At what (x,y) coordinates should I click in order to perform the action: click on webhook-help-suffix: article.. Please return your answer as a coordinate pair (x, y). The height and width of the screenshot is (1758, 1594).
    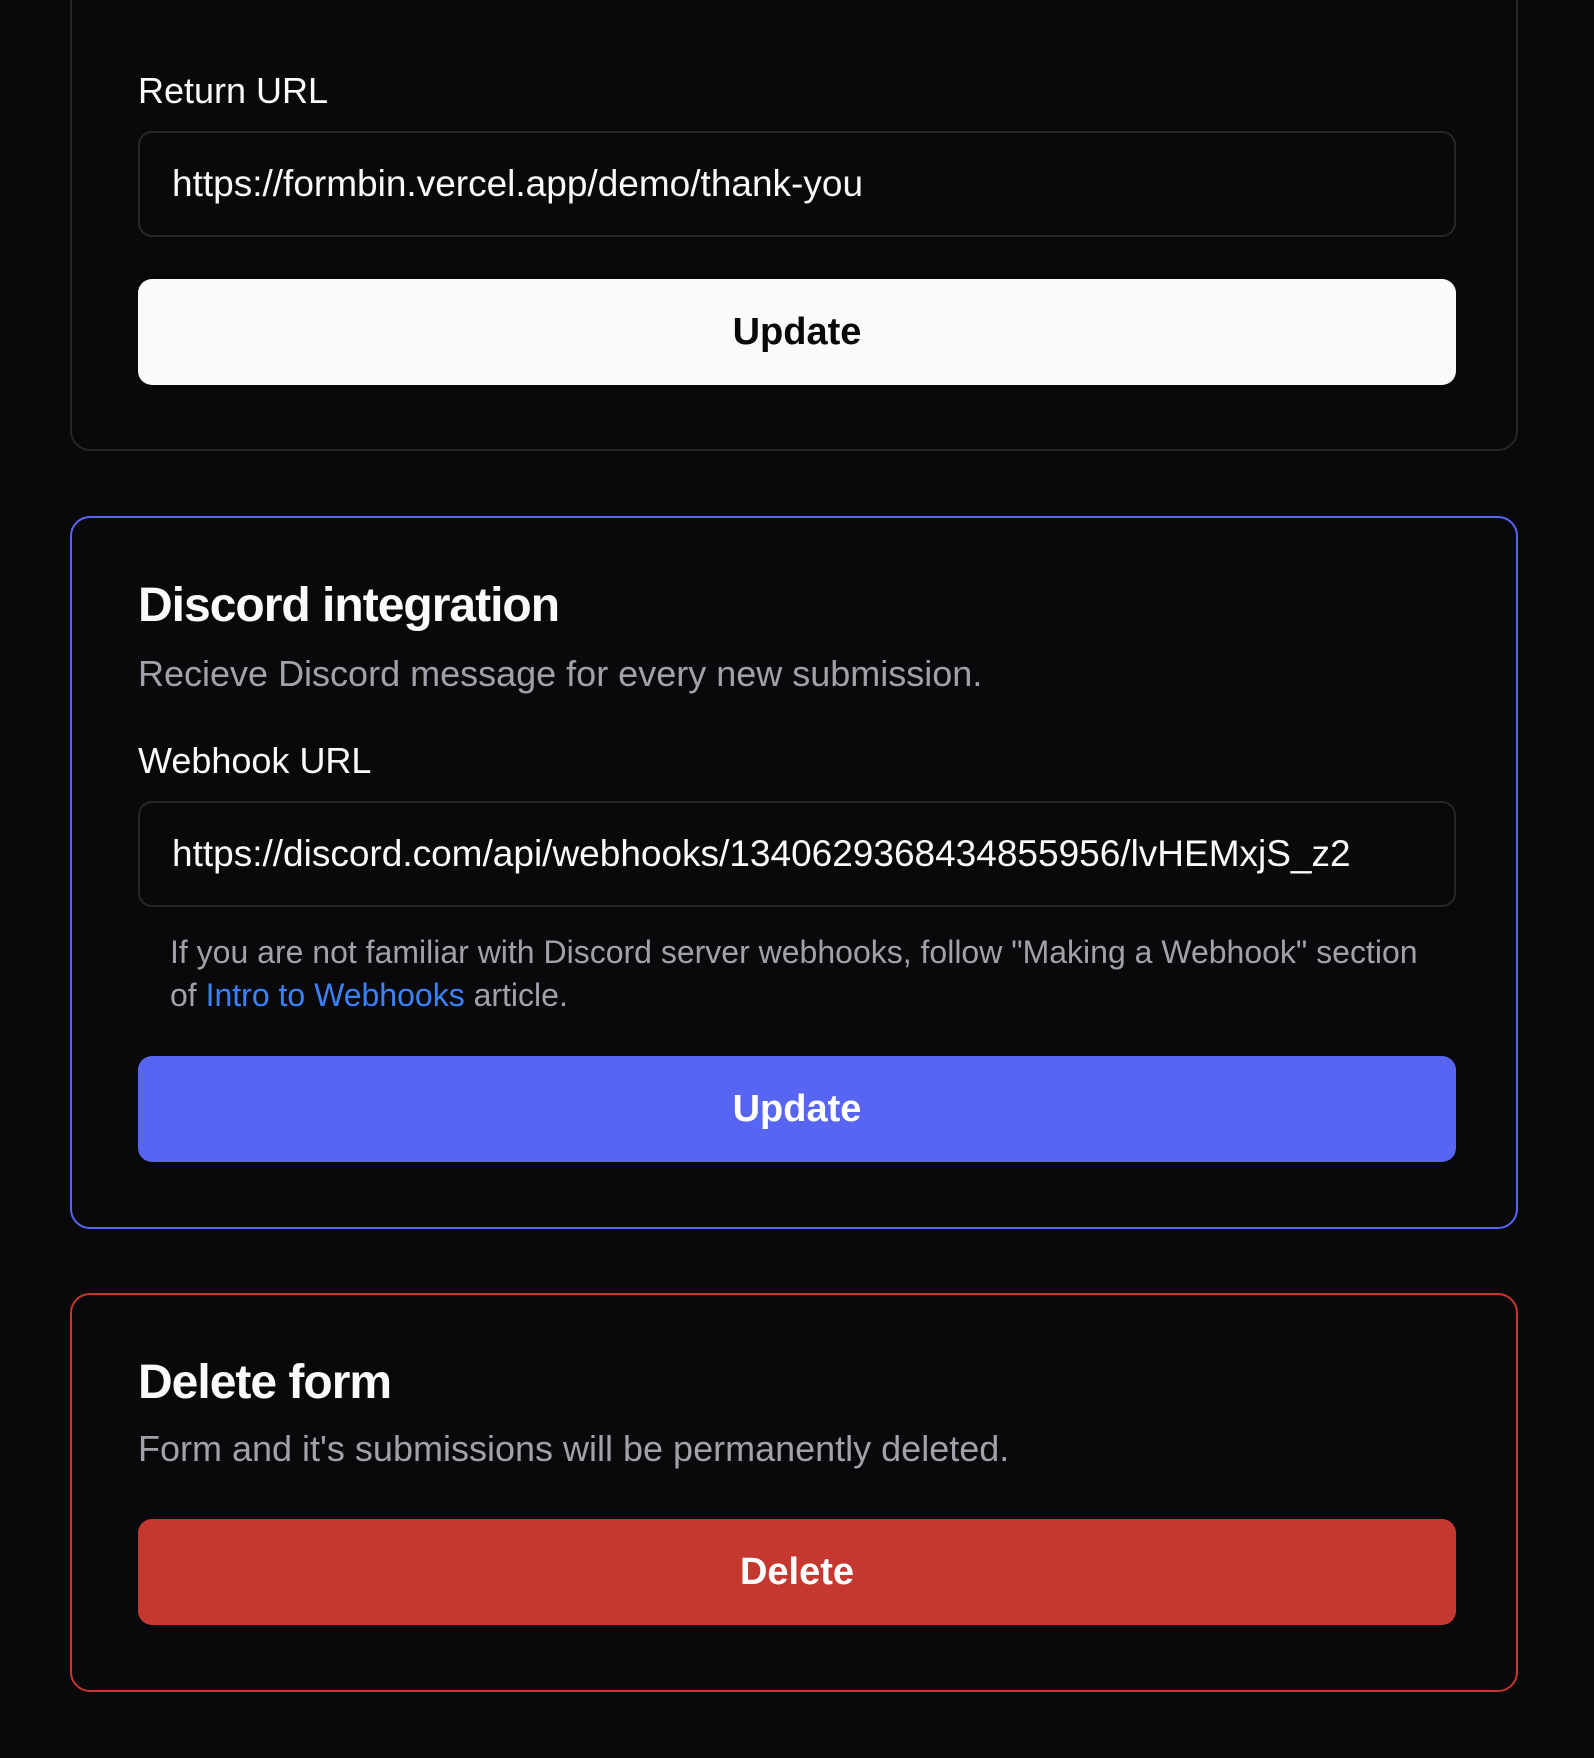
    Looking at the image, I should click on (516, 995).